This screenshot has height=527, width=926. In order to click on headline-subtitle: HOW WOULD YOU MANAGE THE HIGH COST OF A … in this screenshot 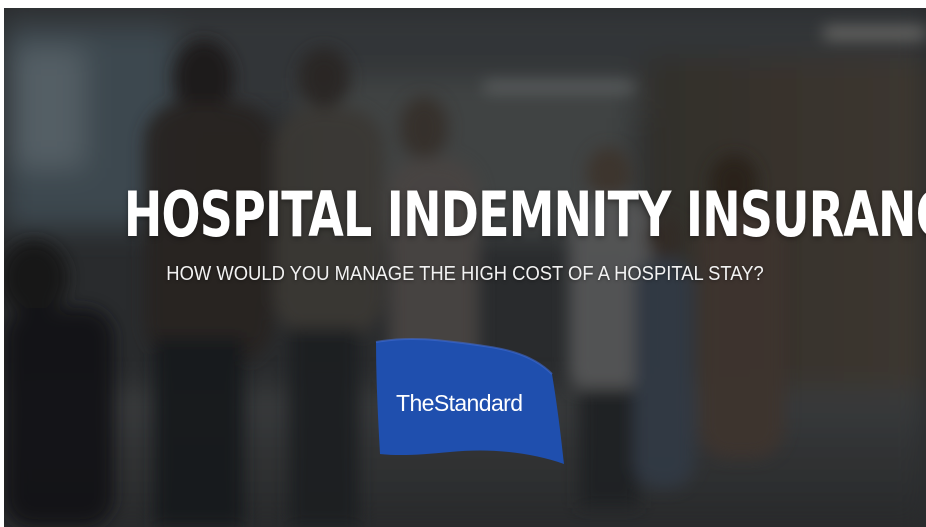, I will do `click(465, 274)`.